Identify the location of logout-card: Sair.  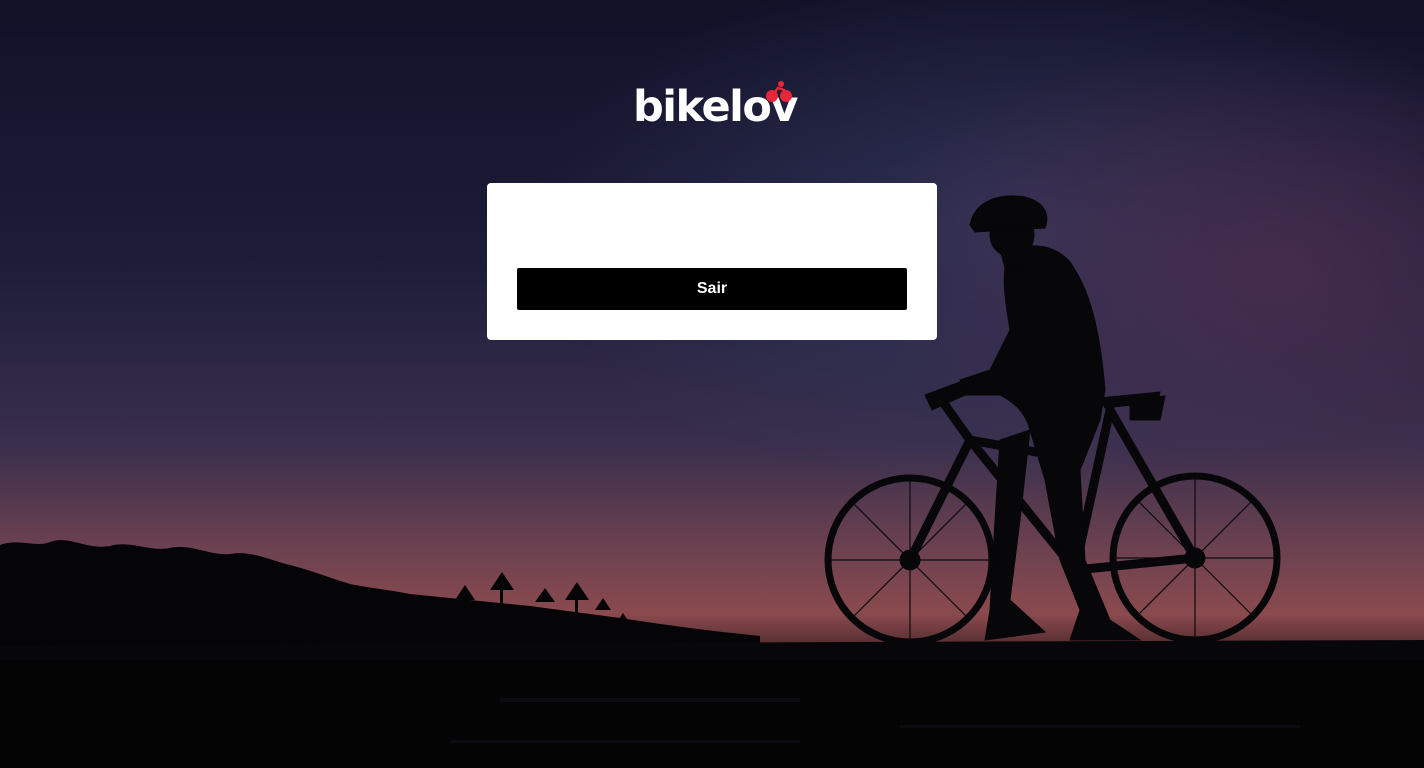
(712, 261).